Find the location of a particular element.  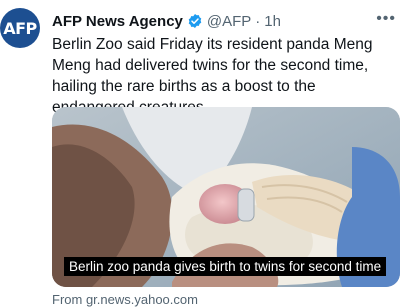

account-handle: @AFP is located at coordinates (229, 21).